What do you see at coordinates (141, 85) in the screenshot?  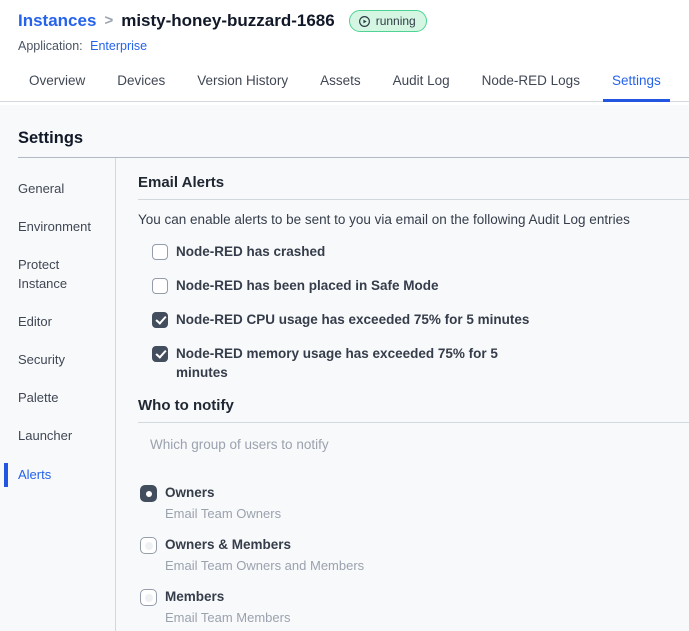 I see `tab-devices: Devices` at bounding box center [141, 85].